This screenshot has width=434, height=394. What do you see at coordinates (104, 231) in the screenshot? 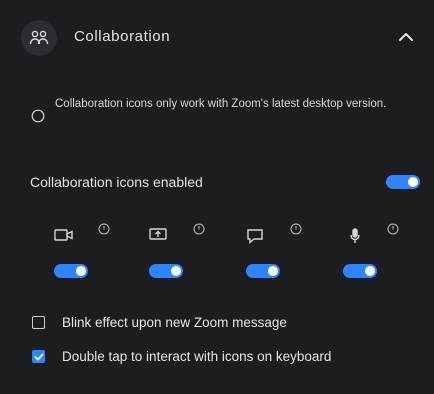
I see `video-info-icon` at bounding box center [104, 231].